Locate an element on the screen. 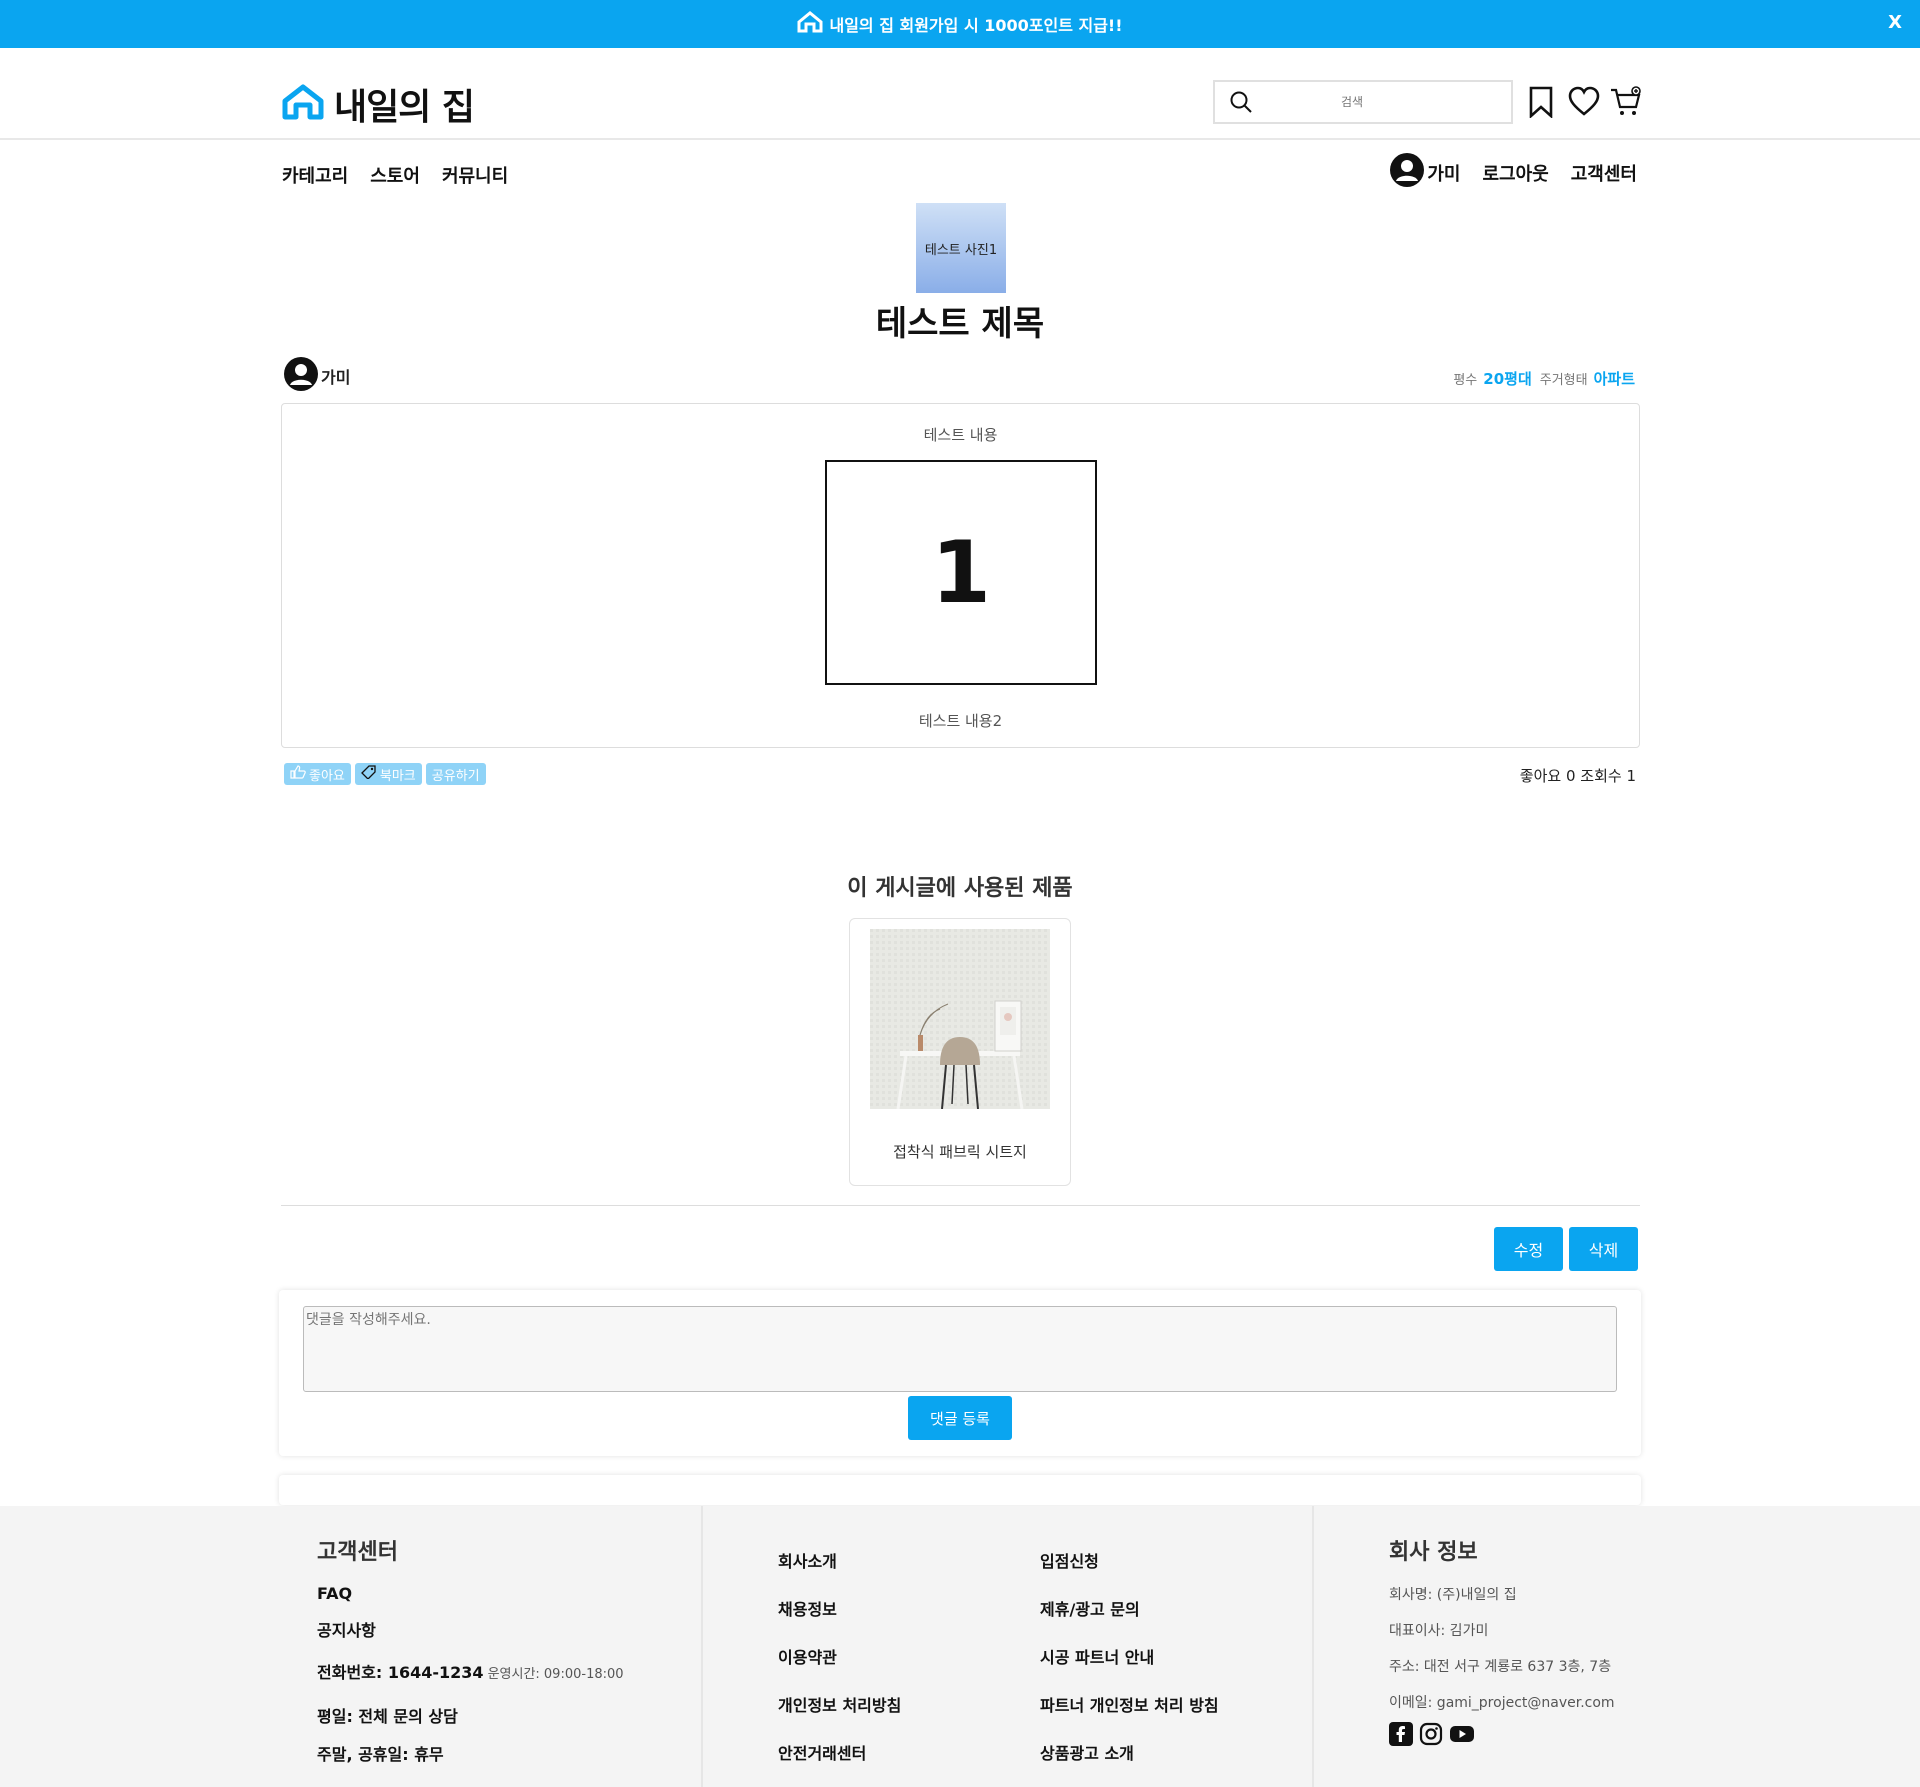 This screenshot has height=1787, width=1920. author-name: 가미 is located at coordinates (336, 377).